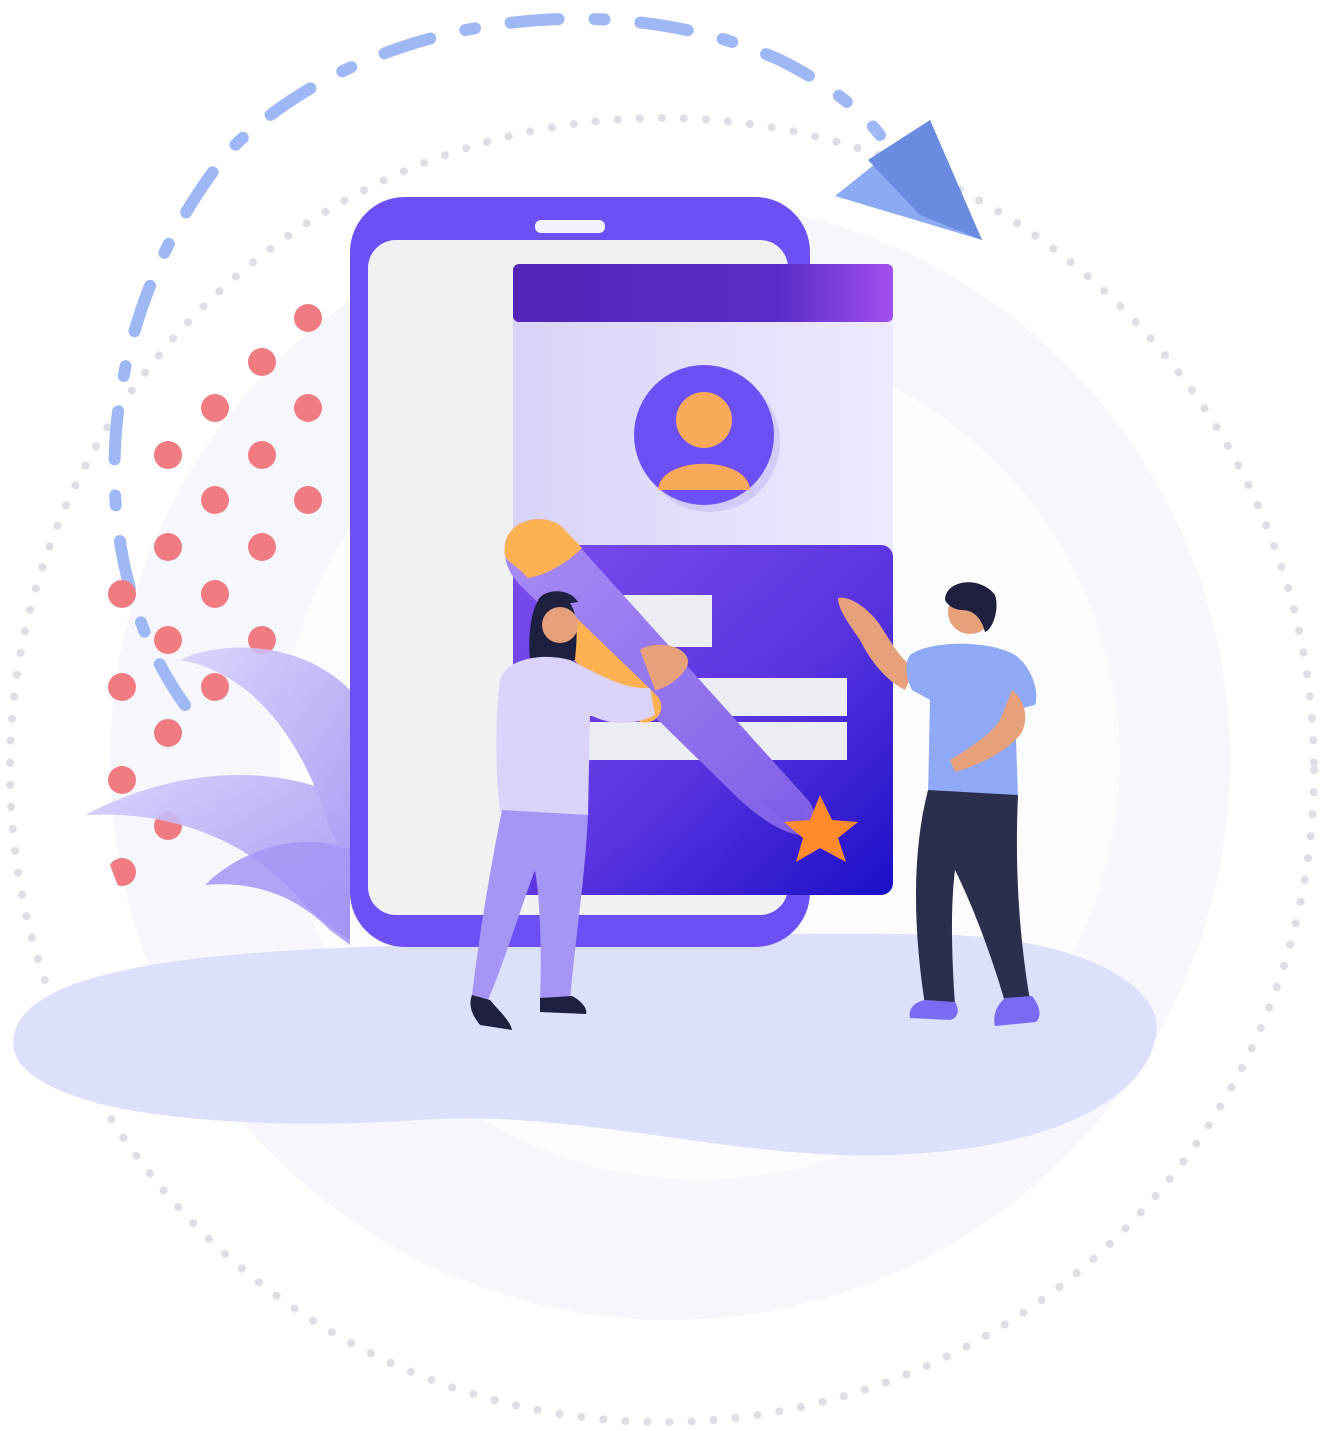 This screenshot has height=1431, width=1323. What do you see at coordinates (585, 1044) in the screenshot?
I see `ground-blob` at bounding box center [585, 1044].